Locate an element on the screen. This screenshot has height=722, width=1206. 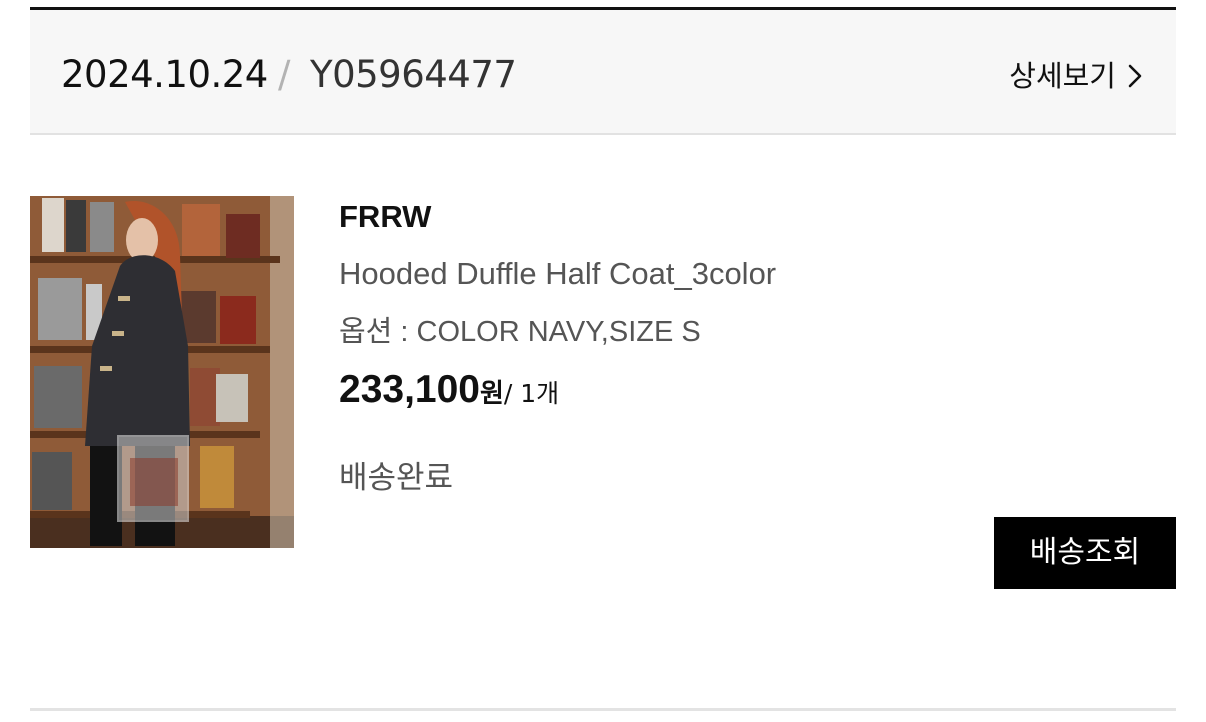
product-photo is located at coordinates (162, 372).